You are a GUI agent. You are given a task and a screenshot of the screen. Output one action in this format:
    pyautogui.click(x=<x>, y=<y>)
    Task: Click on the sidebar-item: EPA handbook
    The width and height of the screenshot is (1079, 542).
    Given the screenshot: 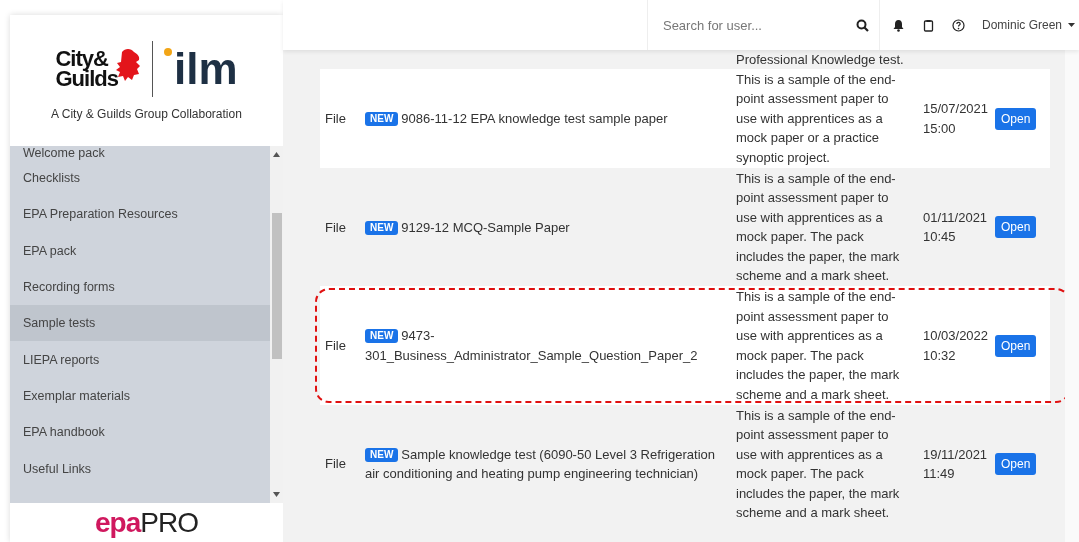 What is the action you would take?
    pyautogui.click(x=140, y=432)
    